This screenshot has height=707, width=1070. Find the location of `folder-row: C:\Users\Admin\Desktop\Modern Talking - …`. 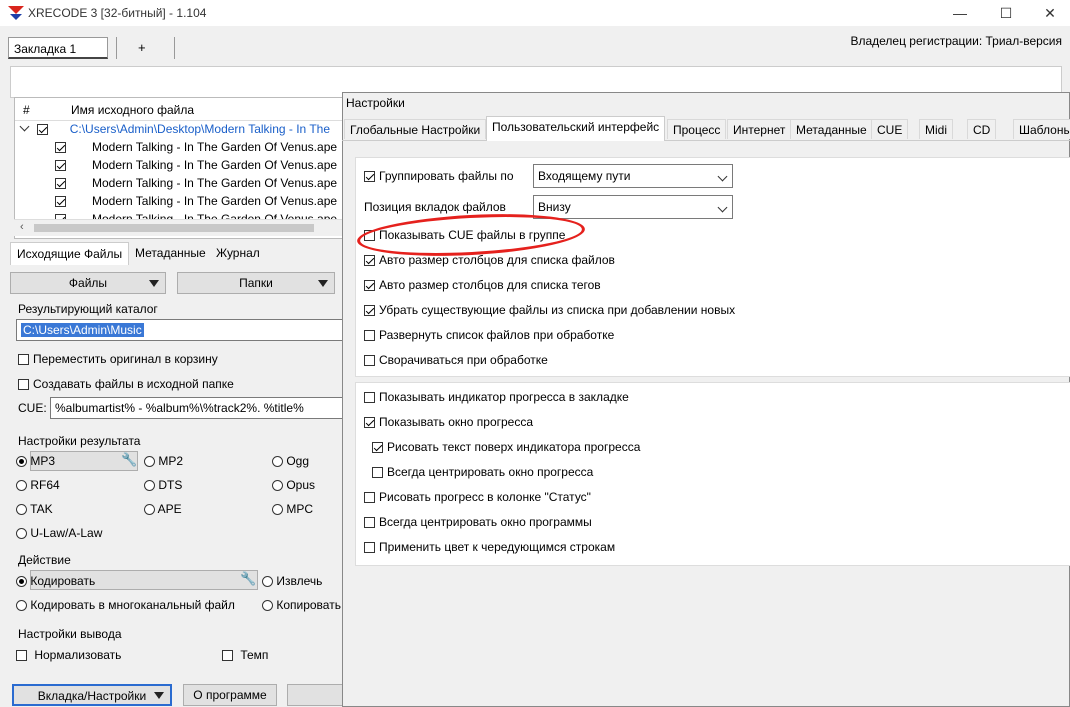

folder-row: C:\Users\Admin\Desktop\Modern Talking - … is located at coordinates (174, 129).